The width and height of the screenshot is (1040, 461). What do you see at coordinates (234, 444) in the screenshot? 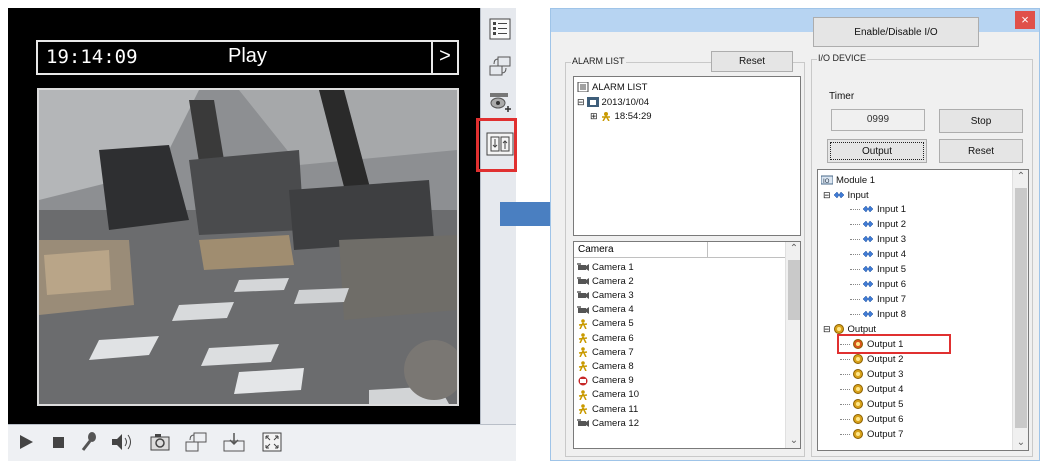
I see `download-button` at bounding box center [234, 444].